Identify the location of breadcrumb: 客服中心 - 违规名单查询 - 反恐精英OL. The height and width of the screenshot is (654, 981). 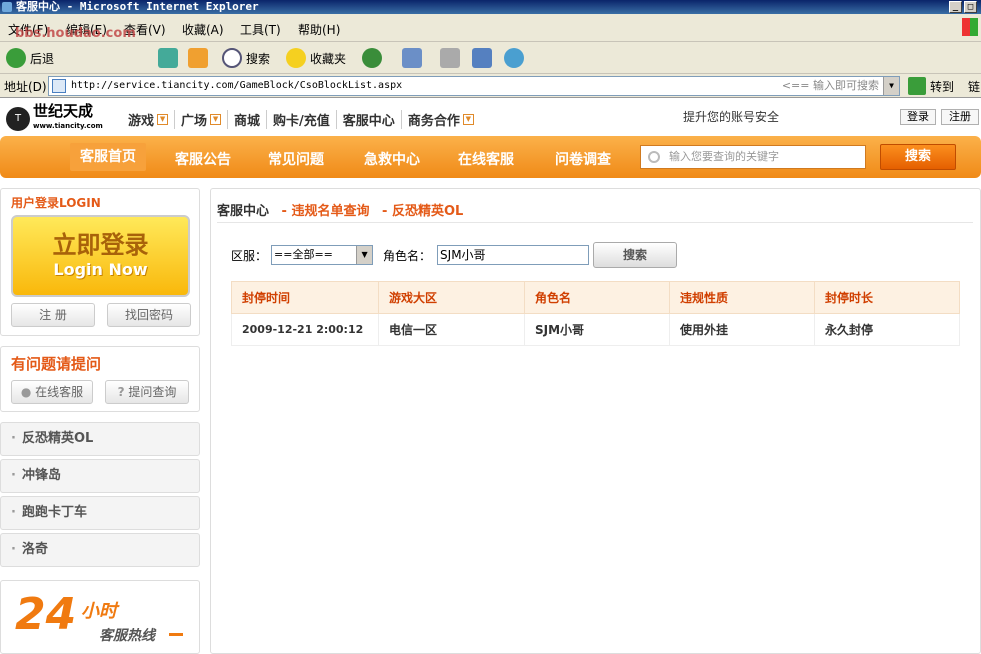
(340, 211).